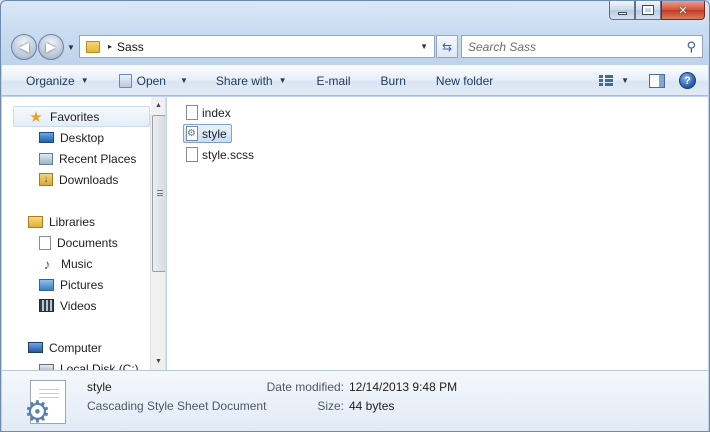 This screenshot has width=710, height=432. I want to click on css-file-large-icon: ⚙, so click(46, 404).